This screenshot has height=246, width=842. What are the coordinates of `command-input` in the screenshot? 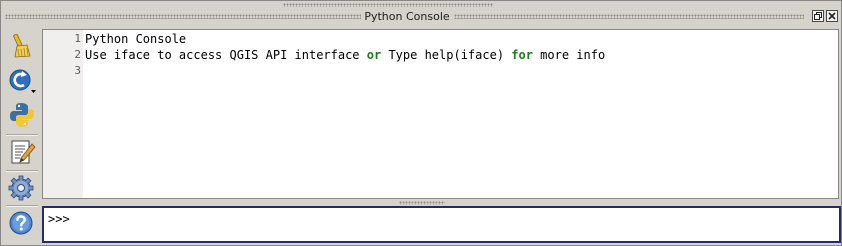 It's located at (453, 219).